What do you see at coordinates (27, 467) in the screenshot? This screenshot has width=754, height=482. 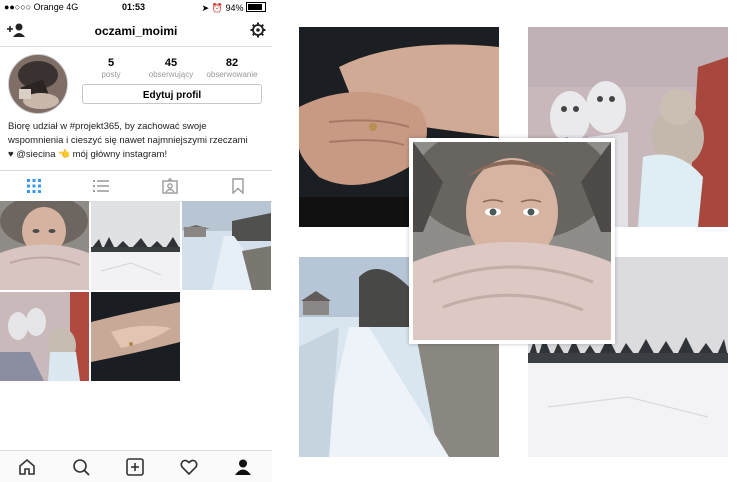 I see `home-icon` at bounding box center [27, 467].